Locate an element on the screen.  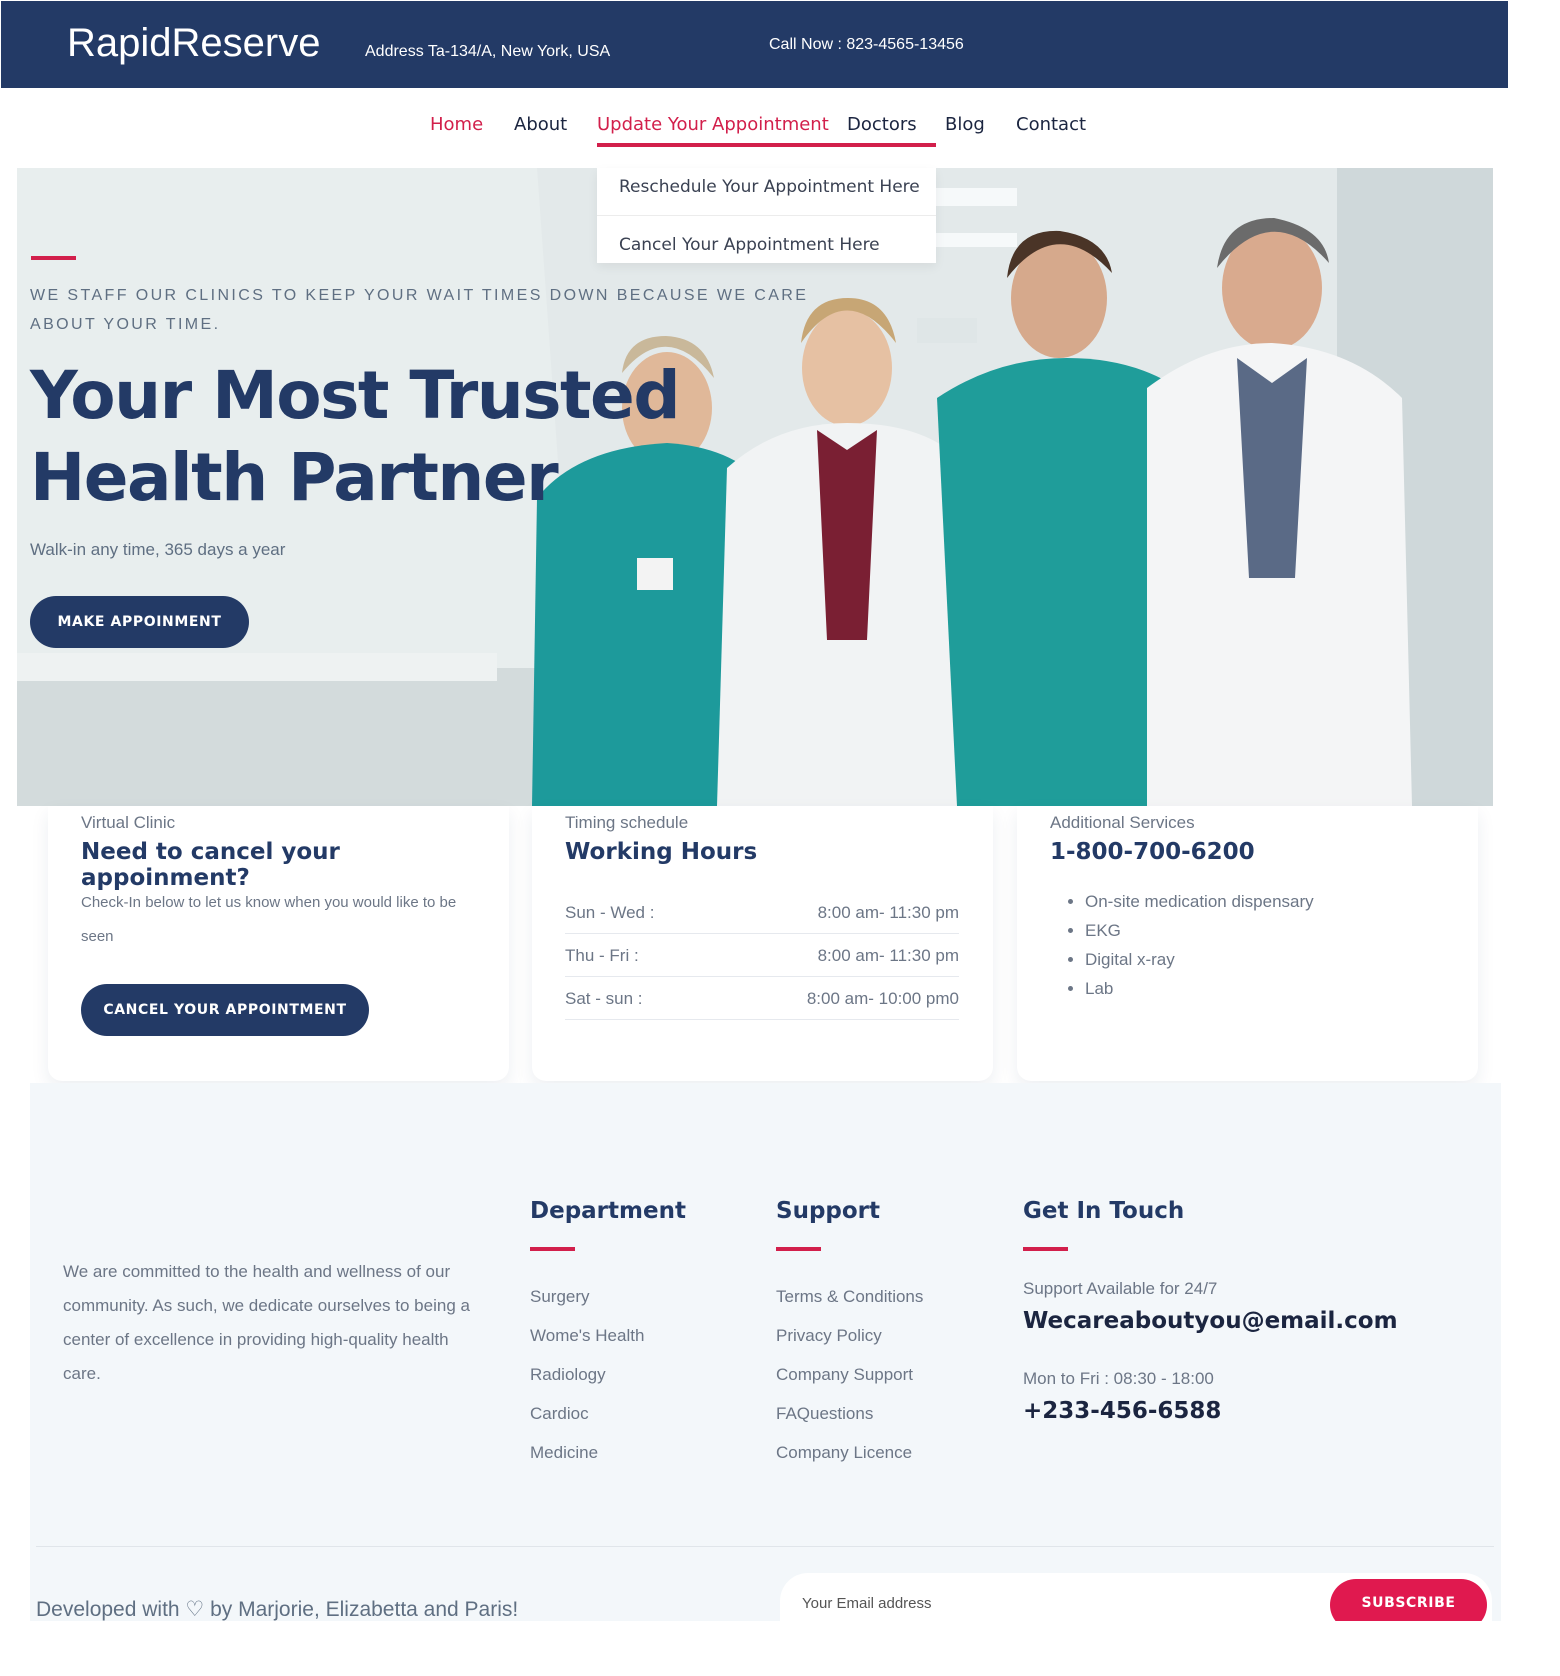
hero-accent-bar is located at coordinates (53, 258).